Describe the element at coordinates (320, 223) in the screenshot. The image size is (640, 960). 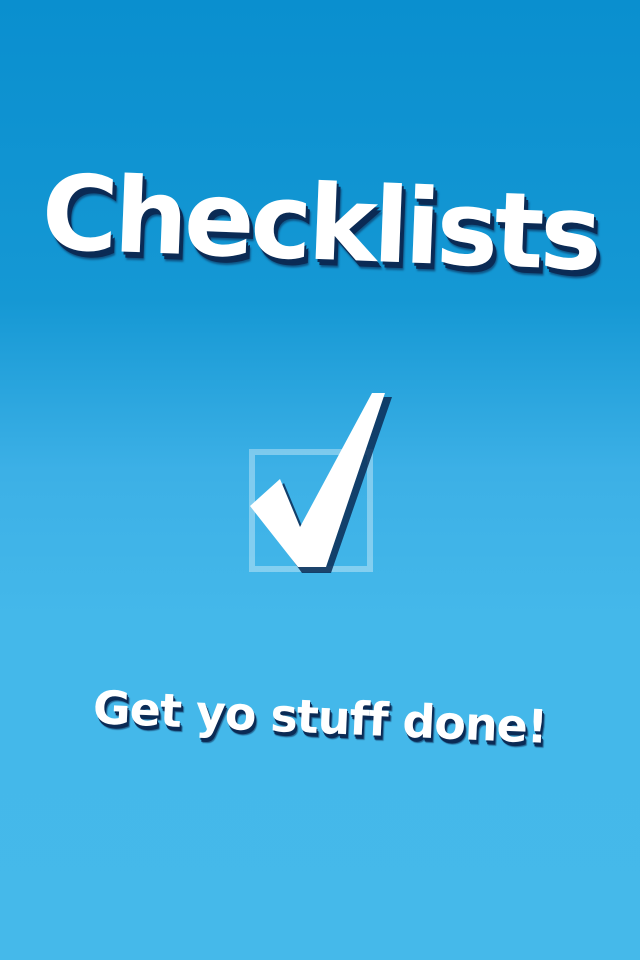
I see `app-title: Checklists` at that location.